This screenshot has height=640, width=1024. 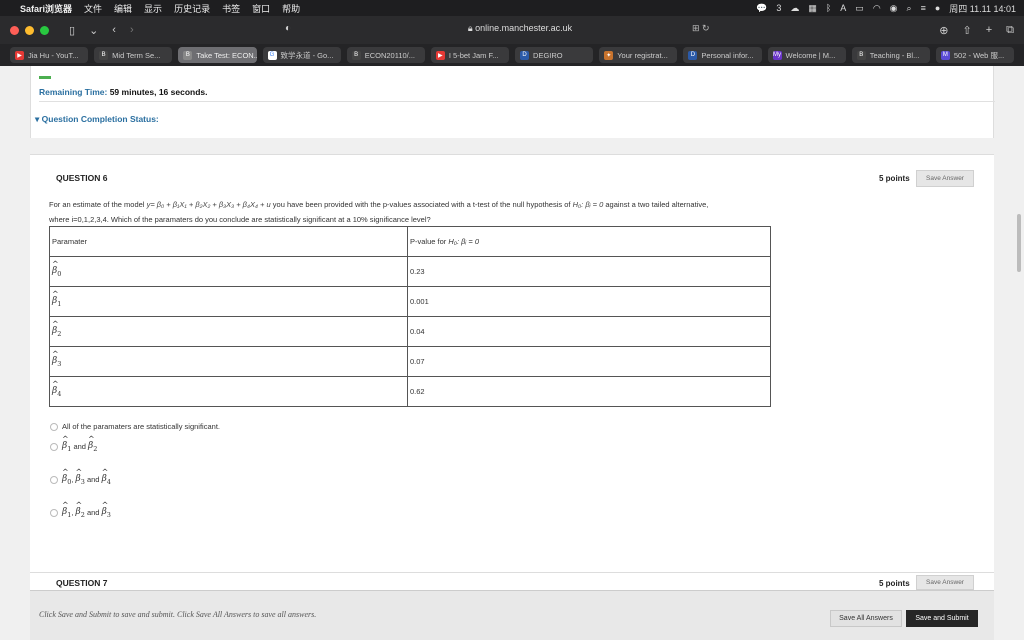 I want to click on zoom-window-button, so click(x=44, y=30).